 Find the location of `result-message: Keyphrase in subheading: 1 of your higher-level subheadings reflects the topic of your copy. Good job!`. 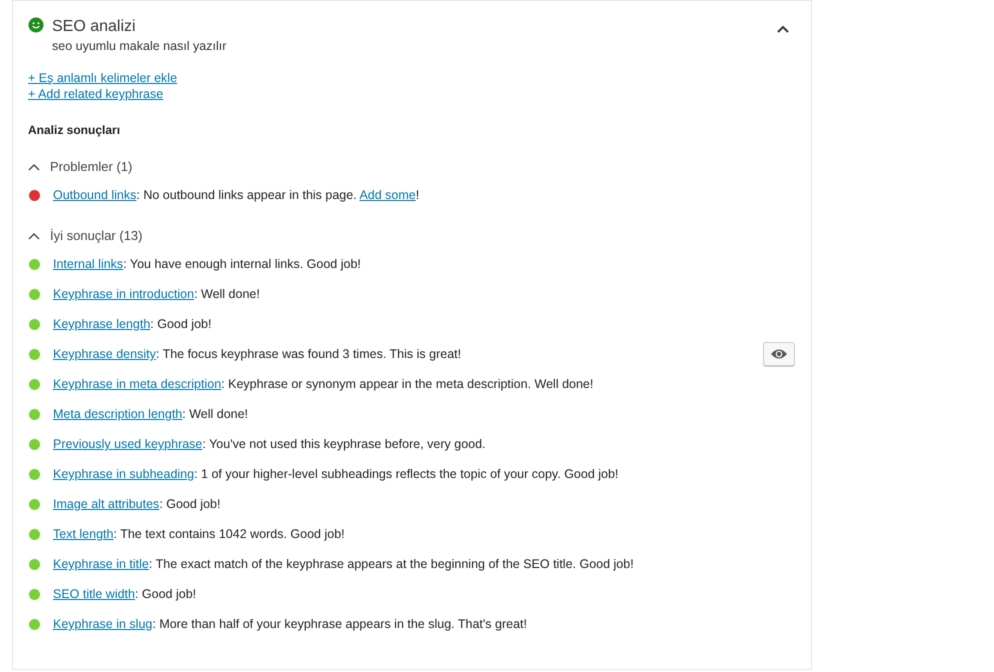

result-message: Keyphrase in subheading: 1 of your higher-level subheadings reflects the topic of your copy. Good job! is located at coordinates (336, 474).